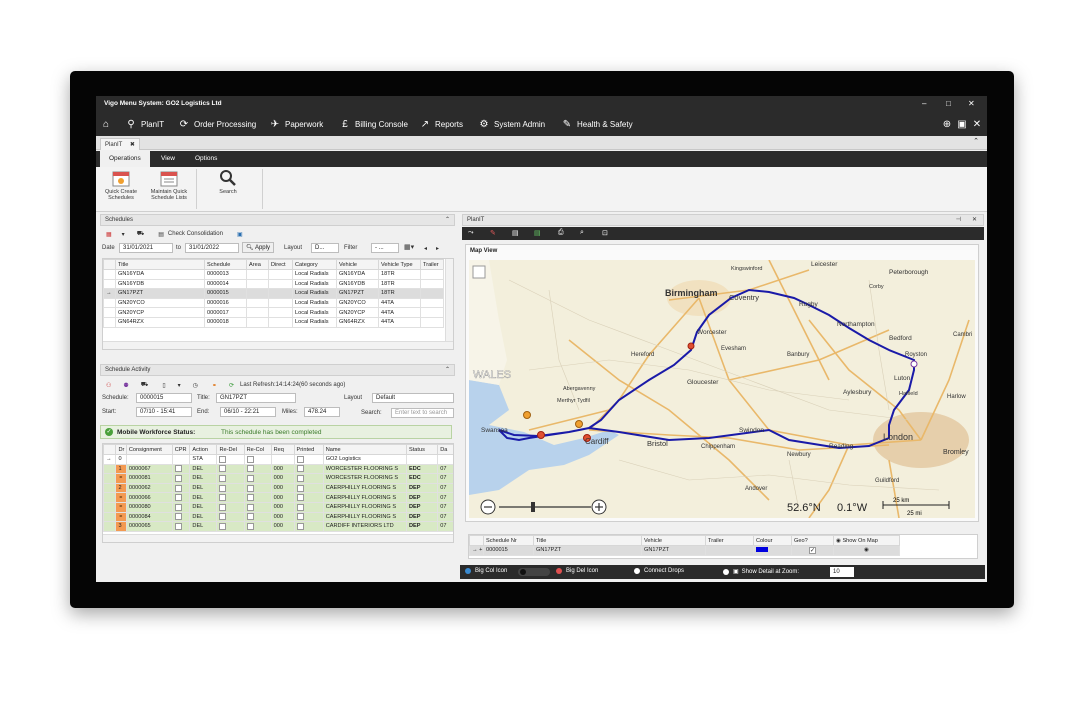  Describe the element at coordinates (772, 550) in the screenshot. I see `cell-colour` at that location.